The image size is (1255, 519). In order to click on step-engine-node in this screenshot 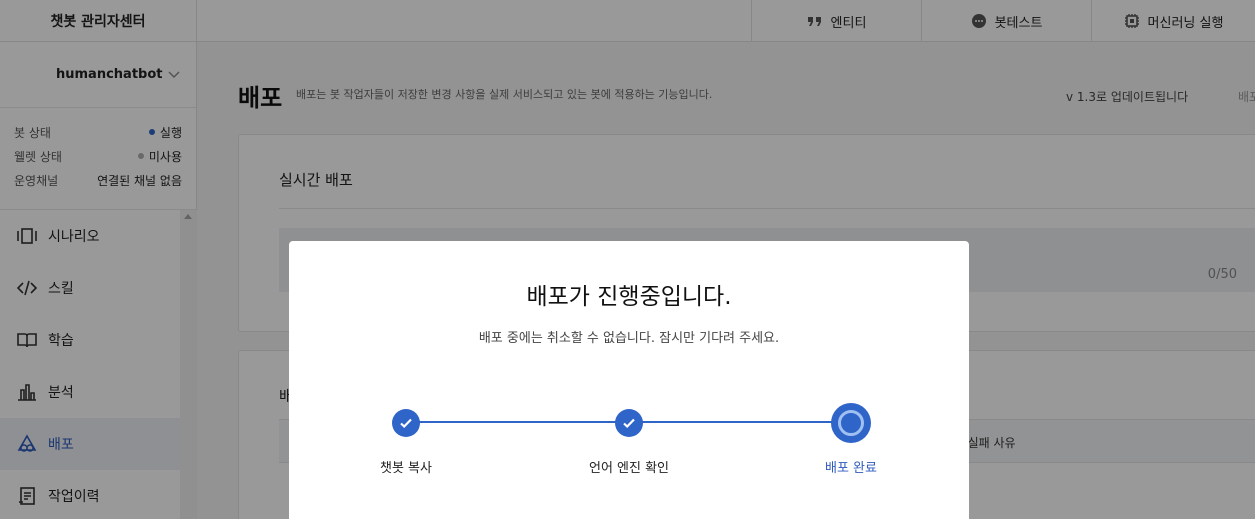, I will do `click(629, 423)`.